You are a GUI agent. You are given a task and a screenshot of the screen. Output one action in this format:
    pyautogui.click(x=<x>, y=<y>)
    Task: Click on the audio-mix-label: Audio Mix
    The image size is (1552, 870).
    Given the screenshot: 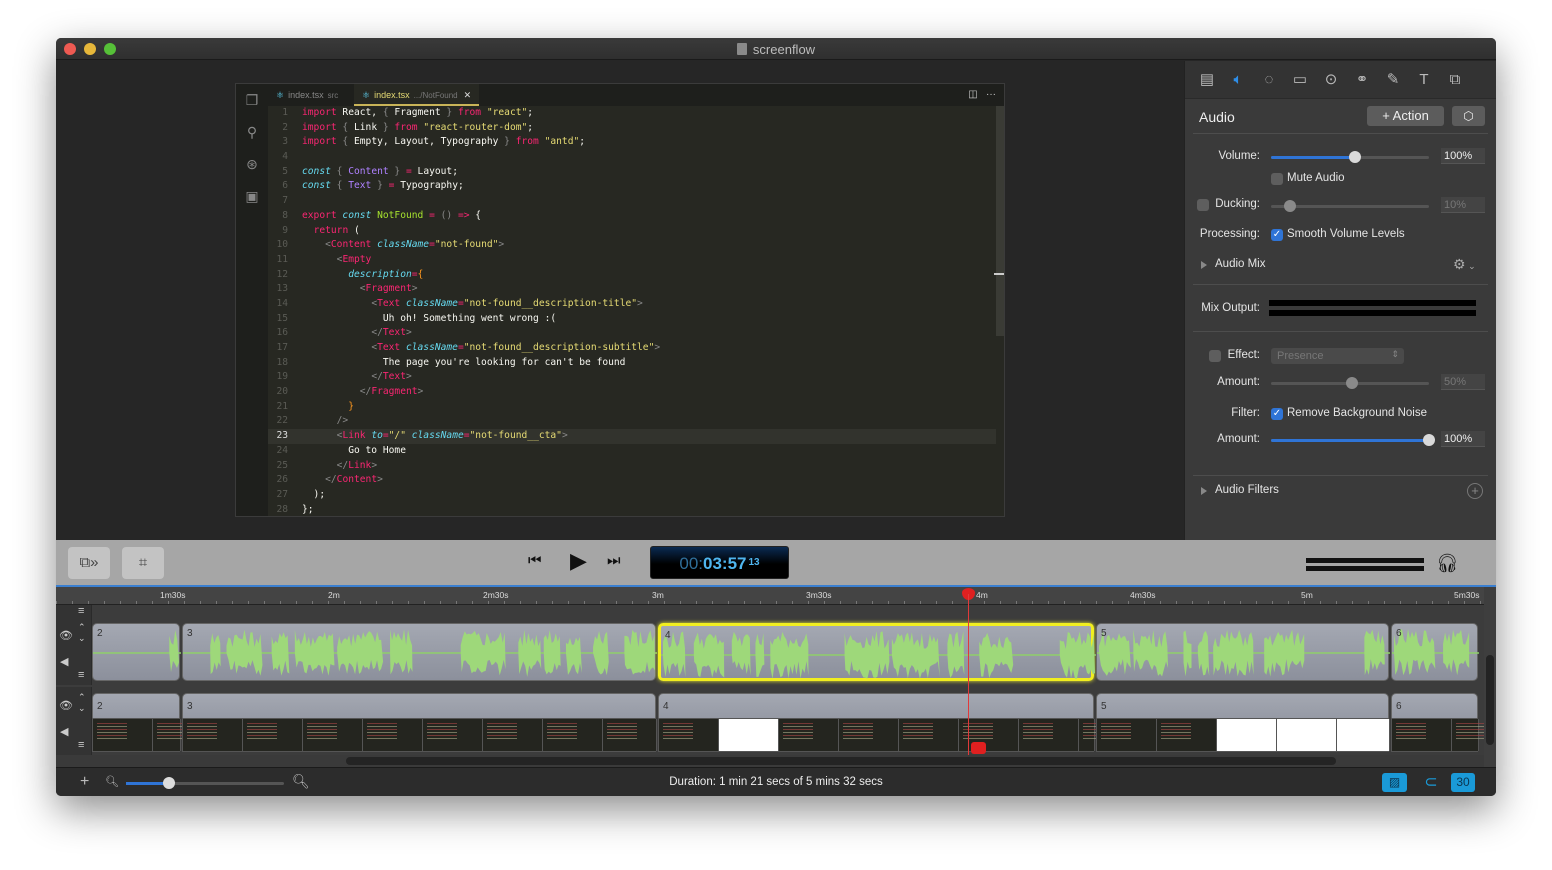 What is the action you would take?
    pyautogui.click(x=1240, y=264)
    